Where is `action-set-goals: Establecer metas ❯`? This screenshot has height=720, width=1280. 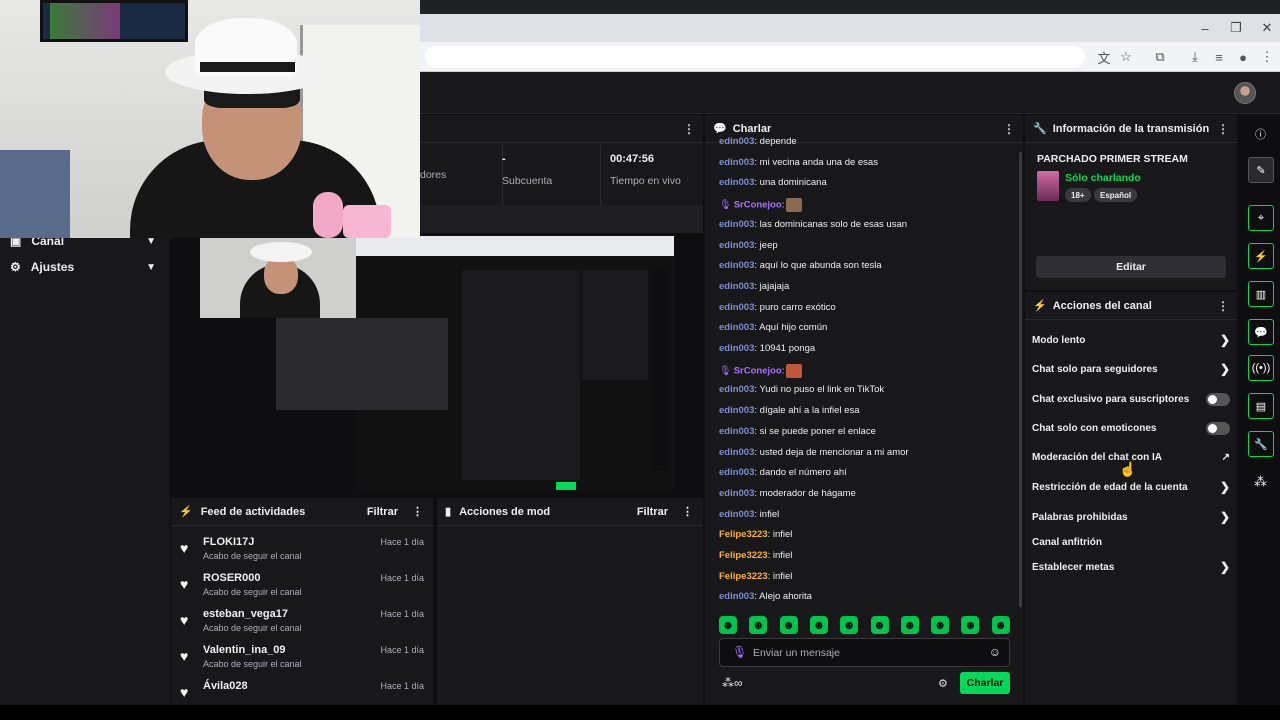
action-set-goals: Establecer metas ❯ is located at coordinates (1131, 567).